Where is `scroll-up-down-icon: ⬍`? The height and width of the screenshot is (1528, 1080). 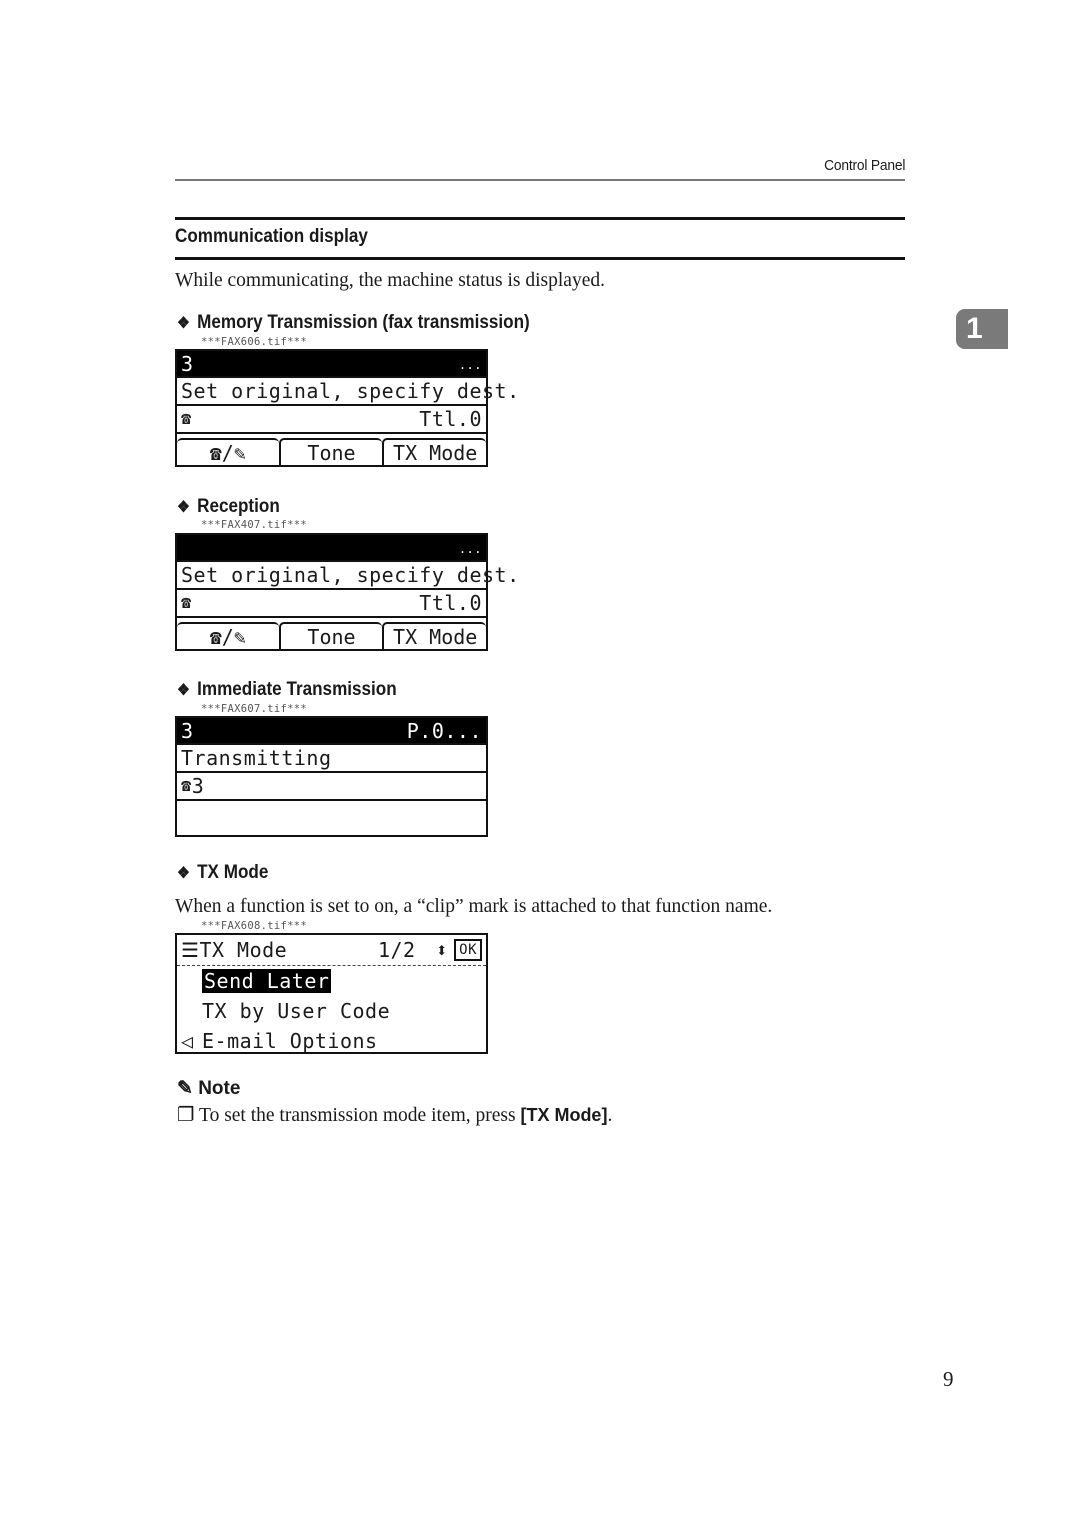
scroll-up-down-icon: ⬍ is located at coordinates (442, 950).